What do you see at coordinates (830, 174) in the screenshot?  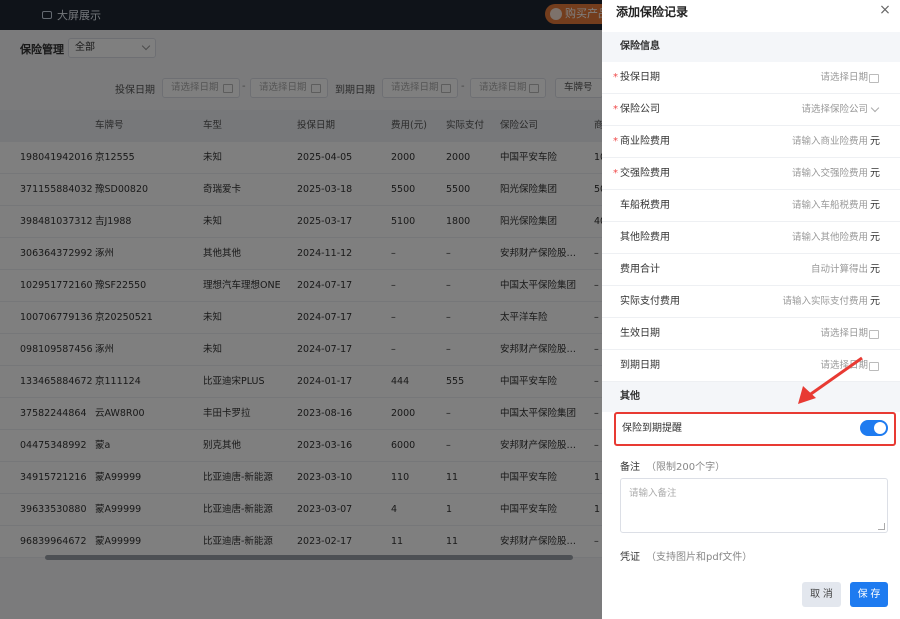 I see `field-input: 请输入交强险费用` at bounding box center [830, 174].